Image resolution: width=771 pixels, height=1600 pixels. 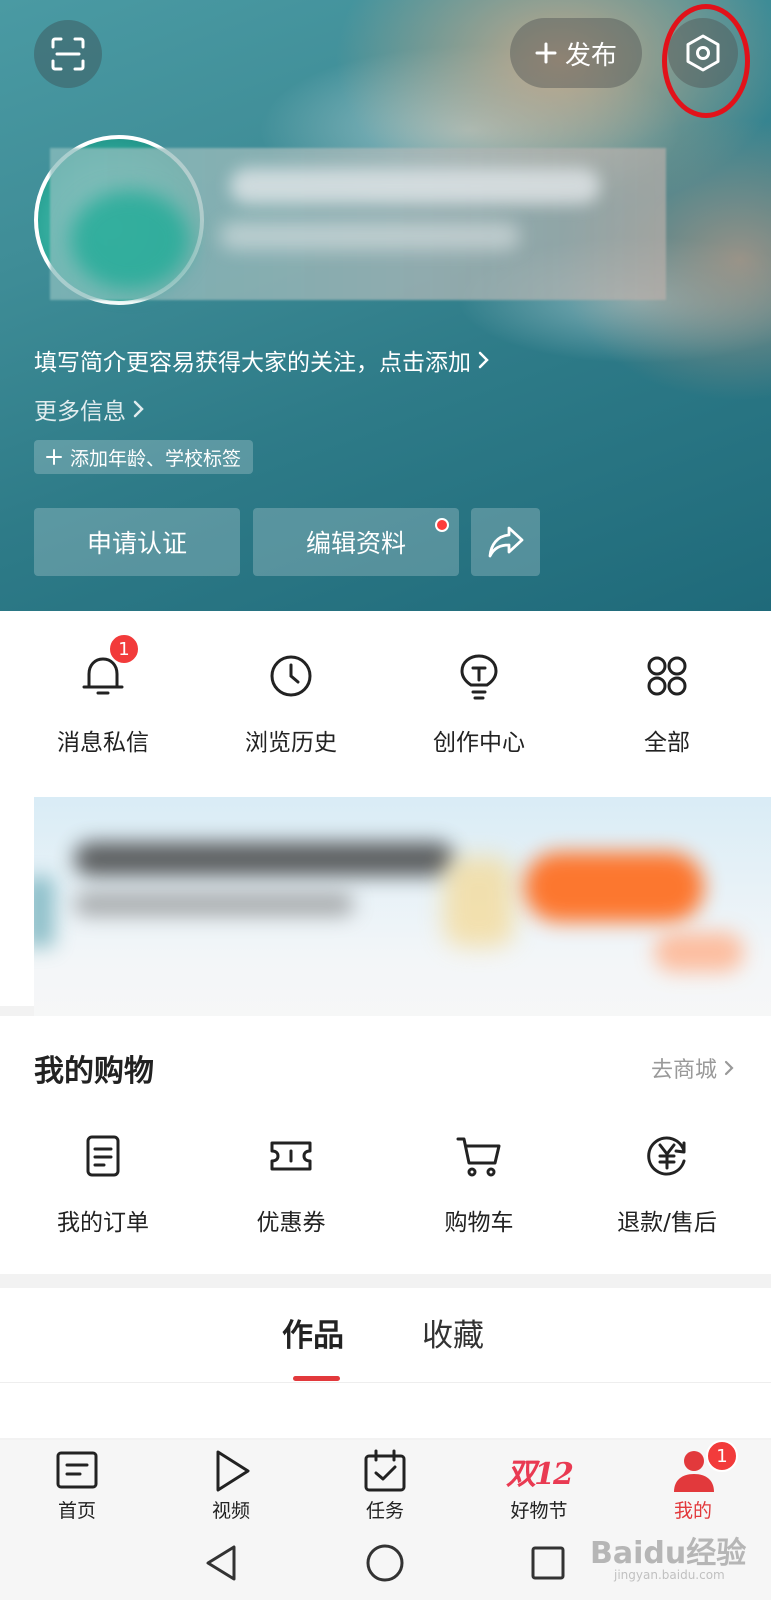 I want to click on back-icon, so click(x=222, y=1563).